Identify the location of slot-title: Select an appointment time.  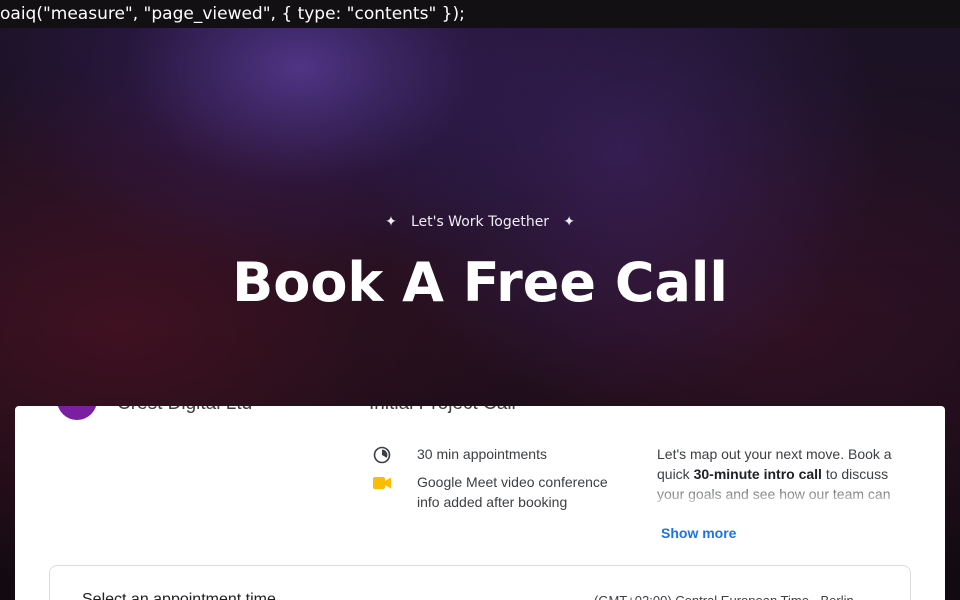
(179, 595).